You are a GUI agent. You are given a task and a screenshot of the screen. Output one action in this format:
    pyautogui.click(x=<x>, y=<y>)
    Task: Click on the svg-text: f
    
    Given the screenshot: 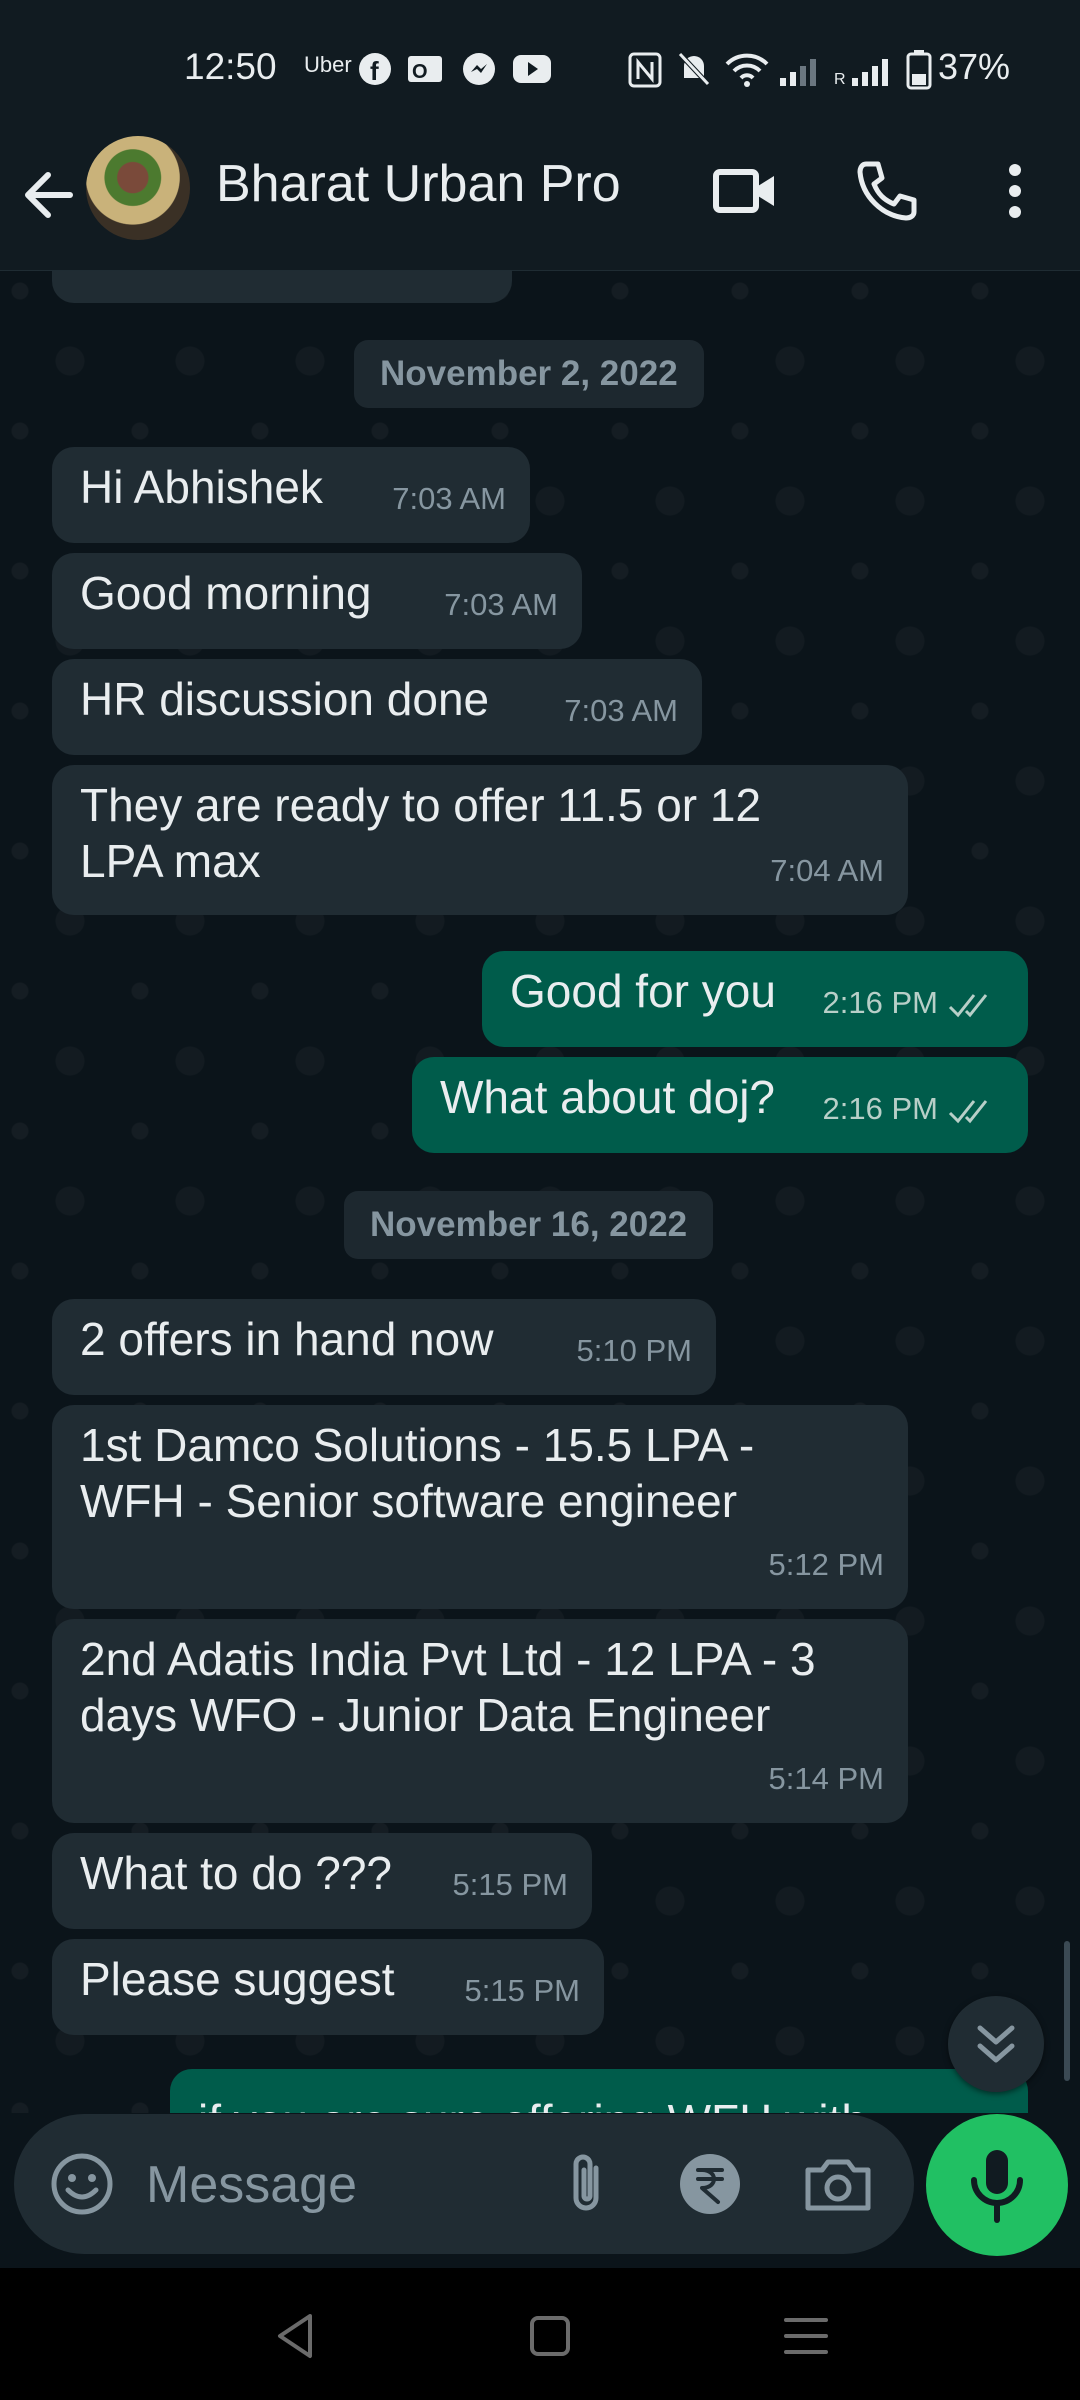 What is the action you would take?
    pyautogui.click(x=374, y=71)
    